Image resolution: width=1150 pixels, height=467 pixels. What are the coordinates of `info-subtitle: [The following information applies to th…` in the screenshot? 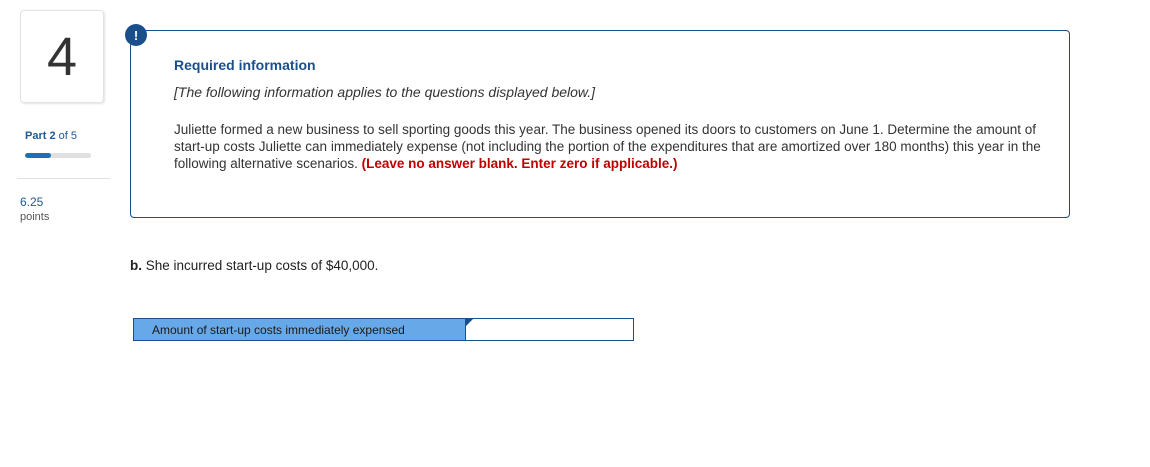 It's located at (385, 92).